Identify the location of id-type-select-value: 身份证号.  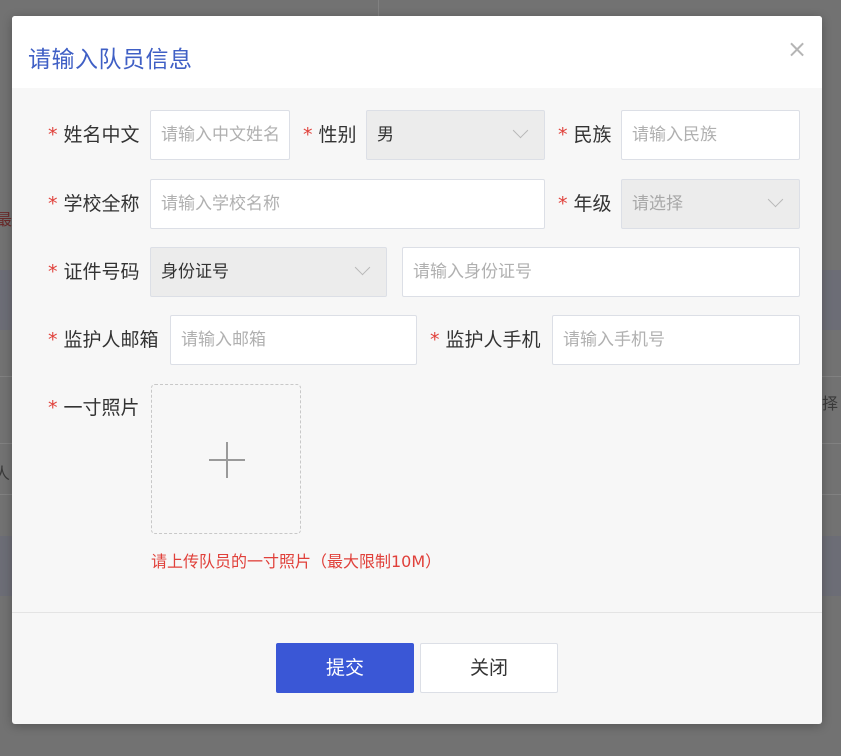
(195, 272).